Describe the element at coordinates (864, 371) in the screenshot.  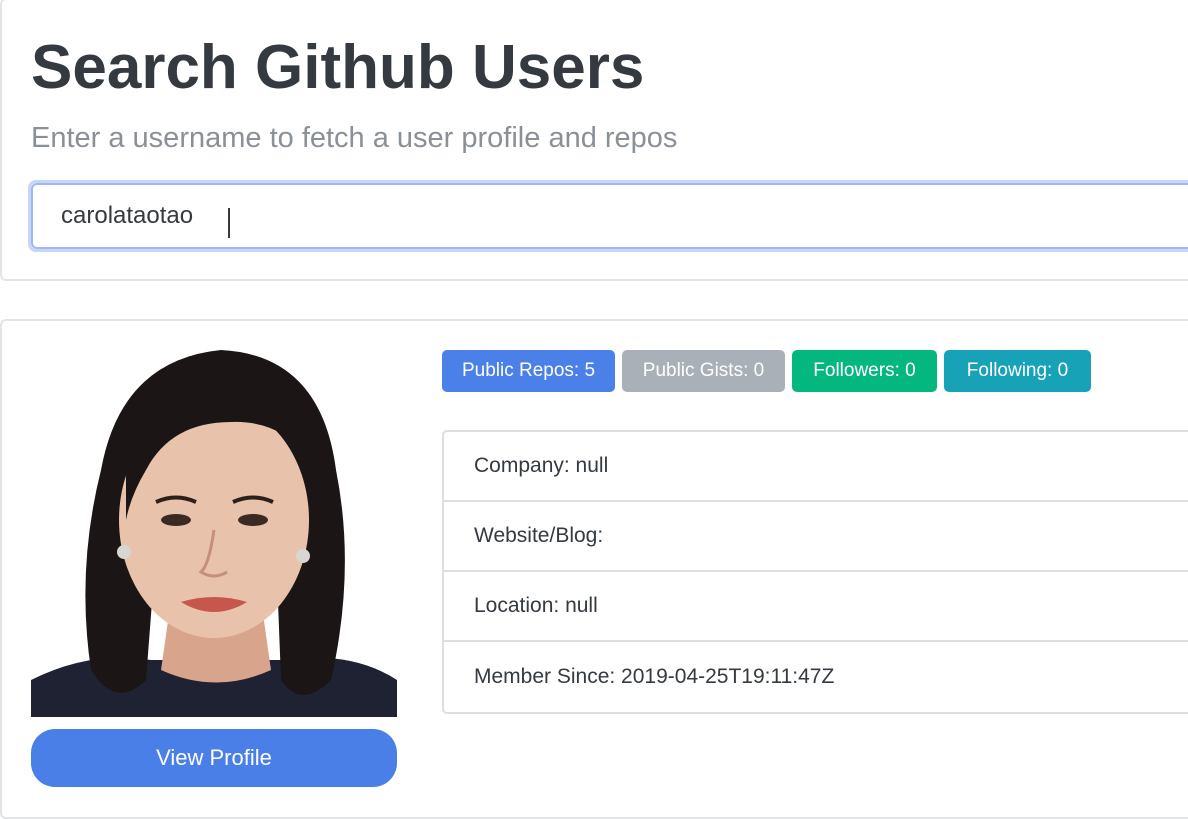
I see `followers-badge: Followers: 0` at that location.